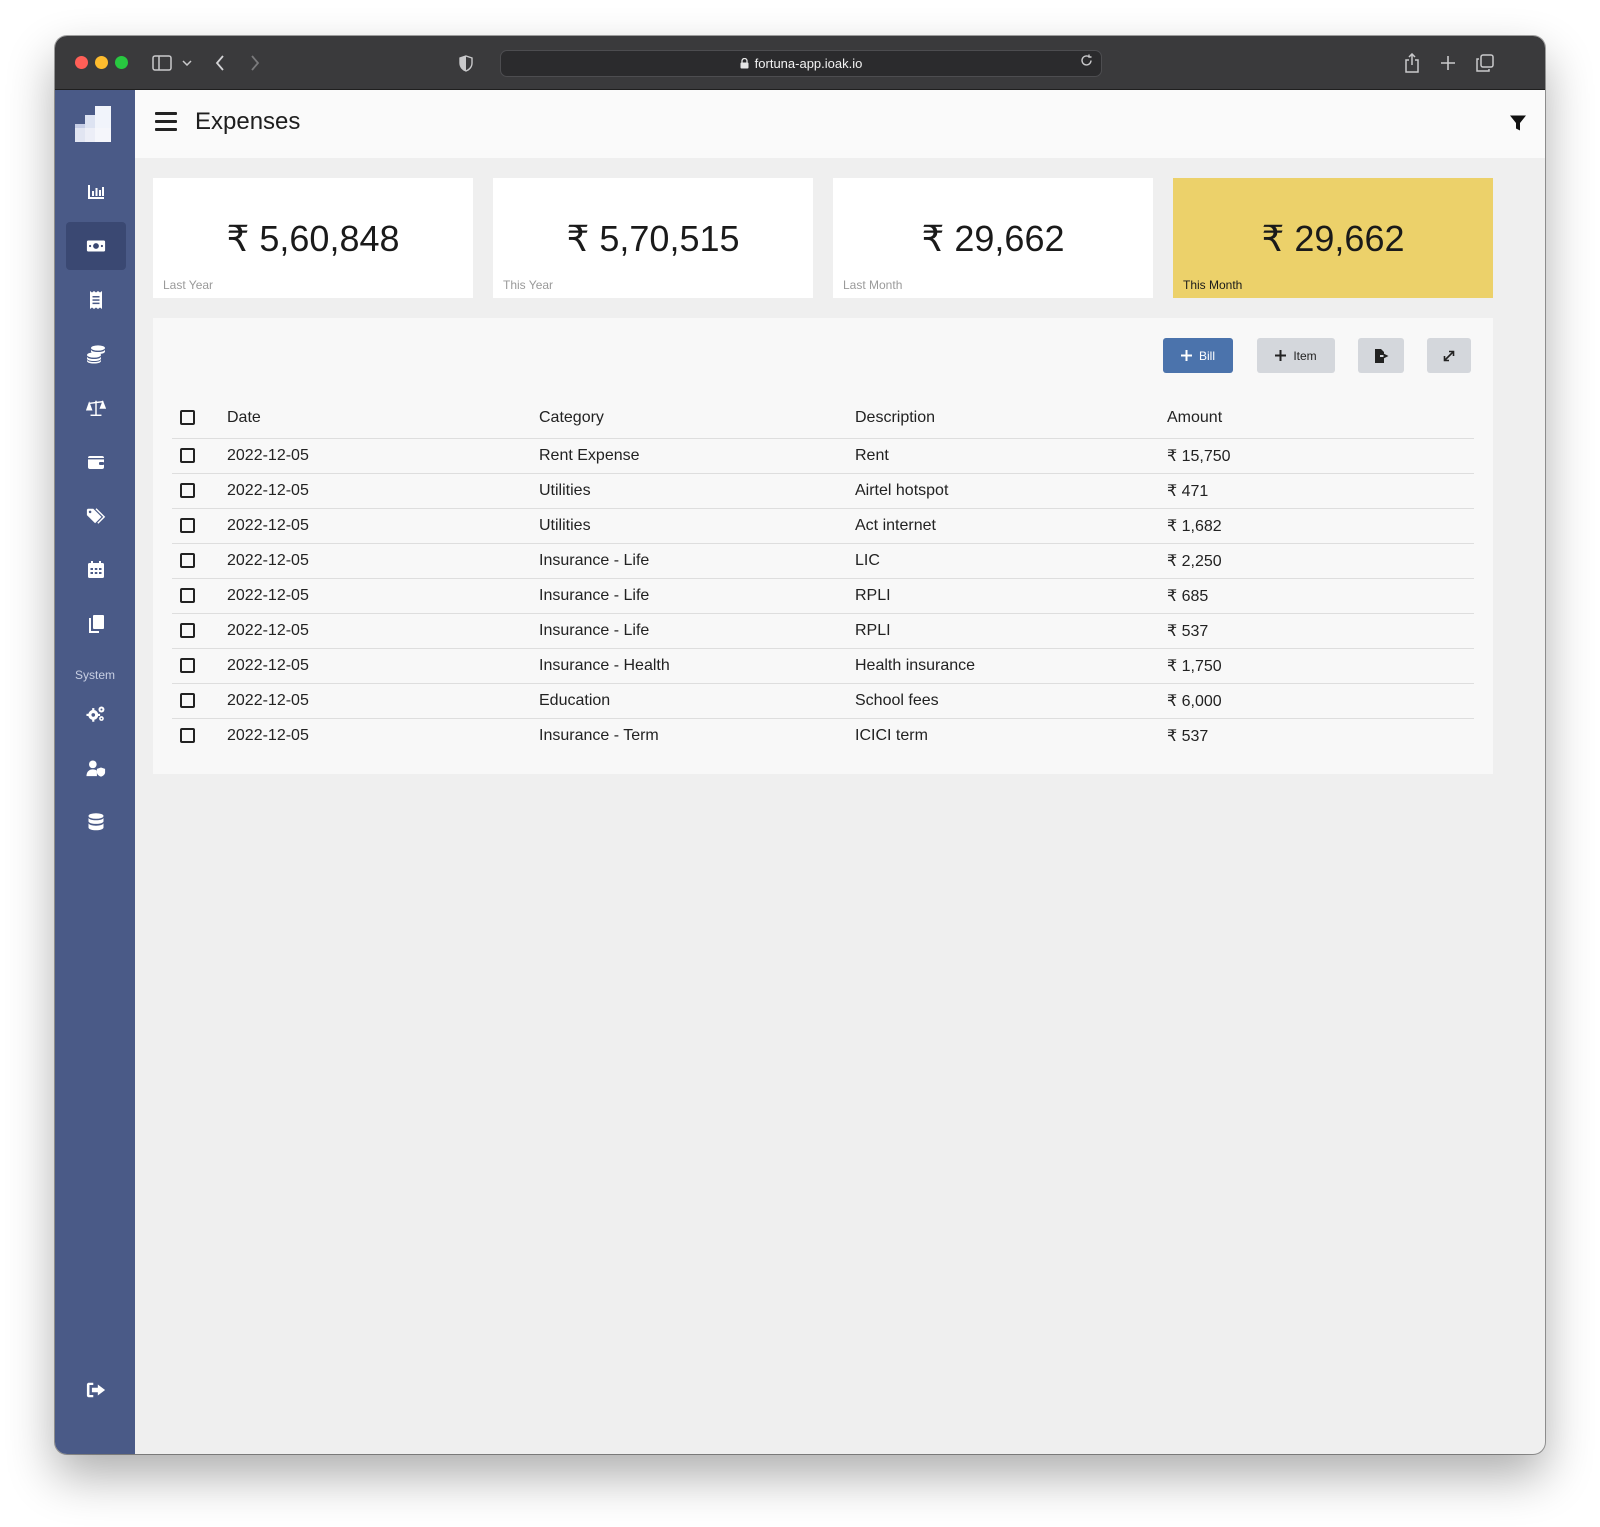  I want to click on page-title: Expenses, so click(248, 121).